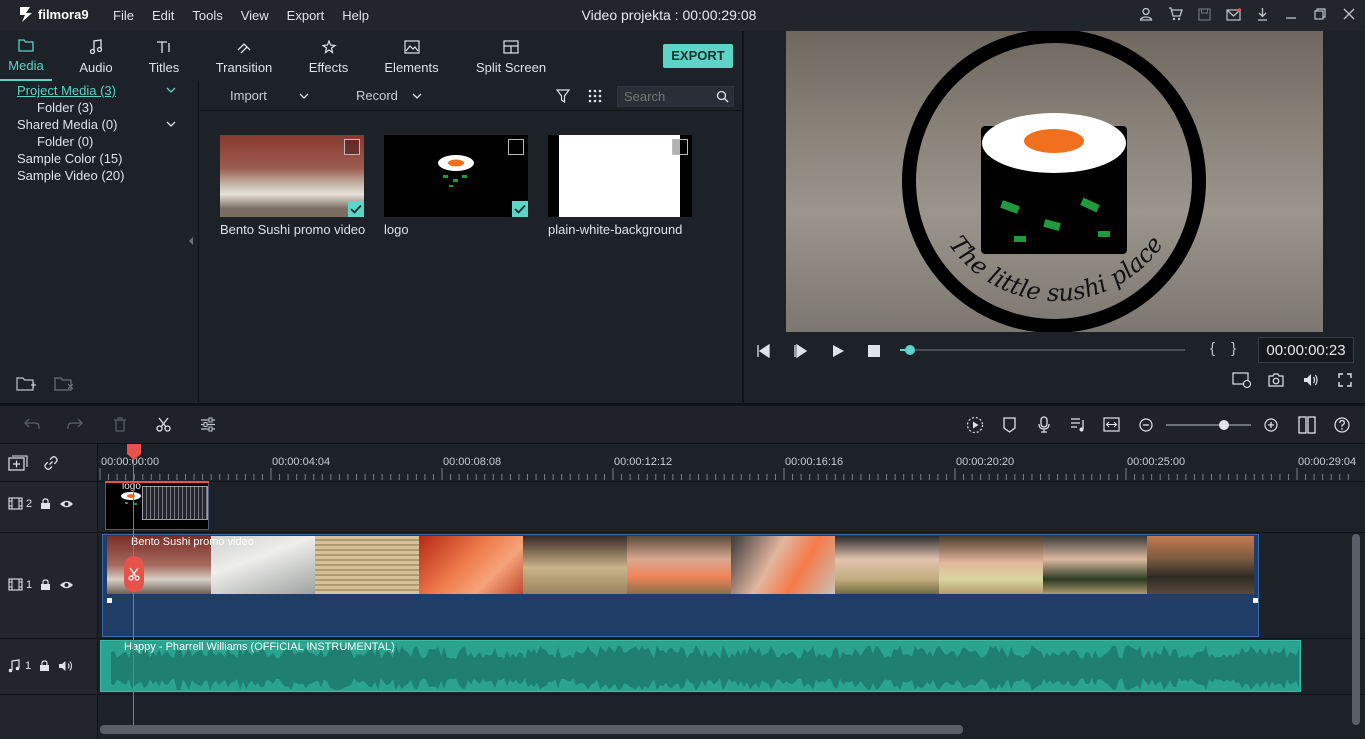 Image resolution: width=1365 pixels, height=739 pixels. What do you see at coordinates (1204, 14) in the screenshot?
I see `save-icon` at bounding box center [1204, 14].